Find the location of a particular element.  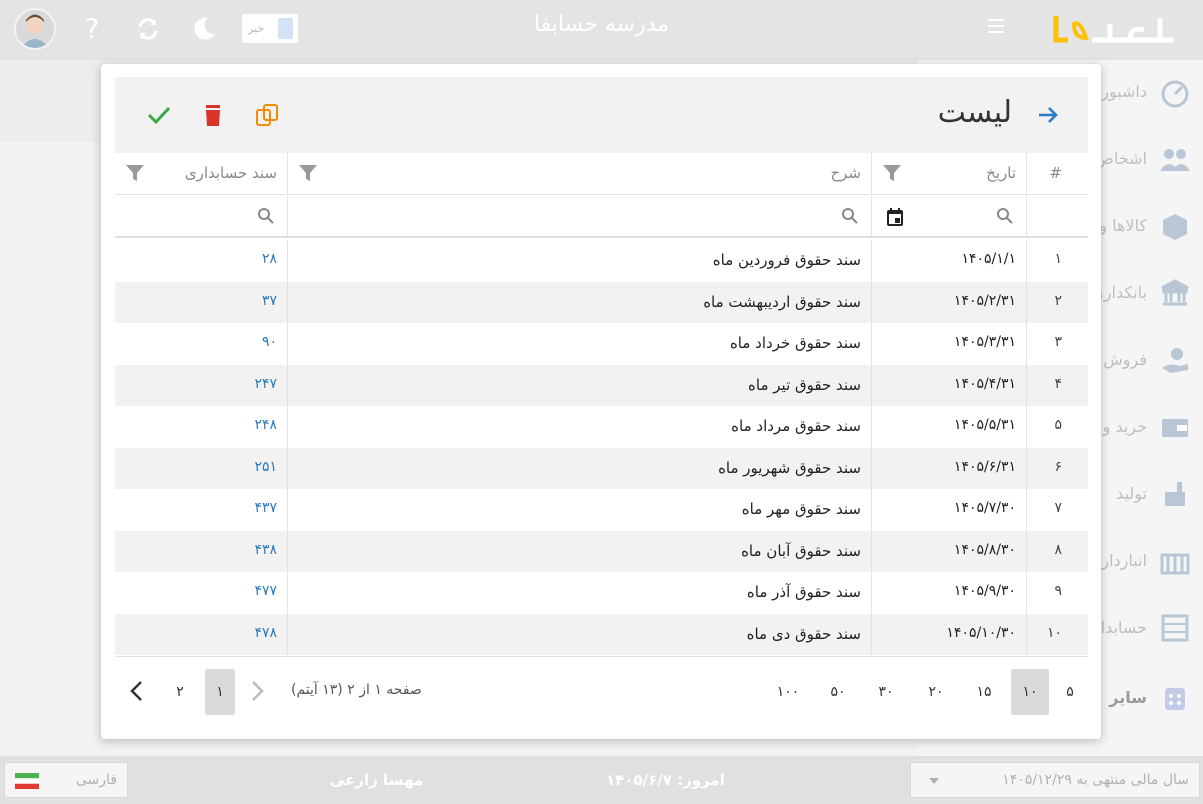

index-cell: ۹ is located at coordinates (1058, 591).